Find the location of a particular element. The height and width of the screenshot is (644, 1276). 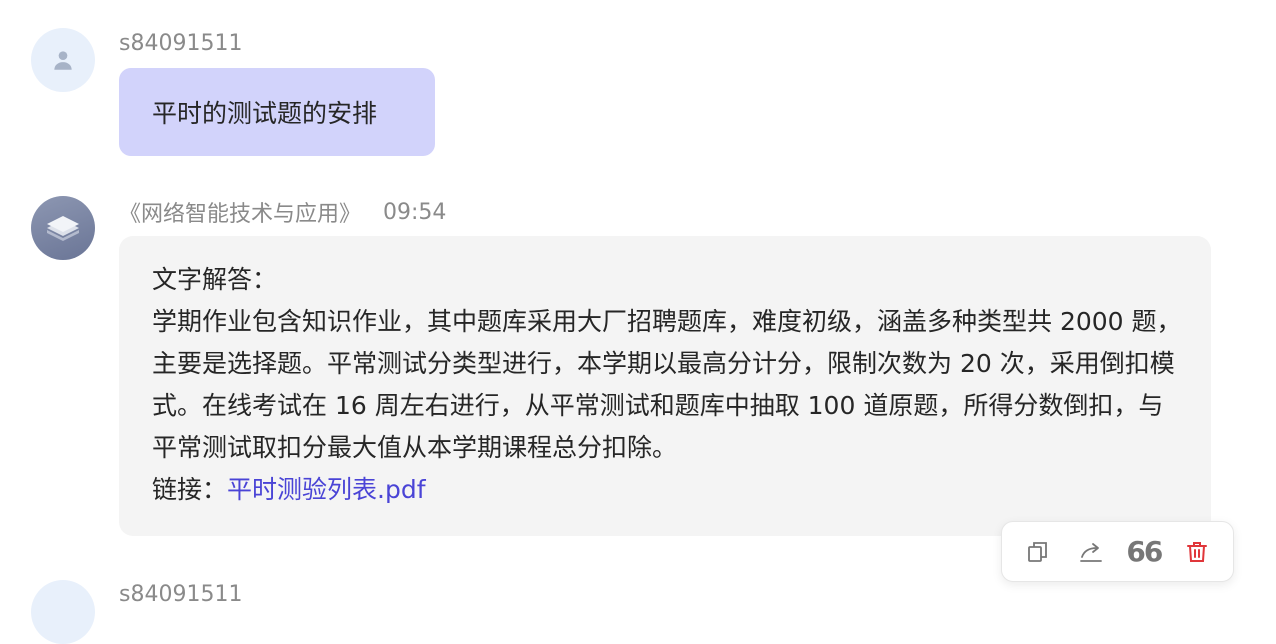

bot-message-meta: 《网络智能技术与应用》 09:54 is located at coordinates (282, 212).